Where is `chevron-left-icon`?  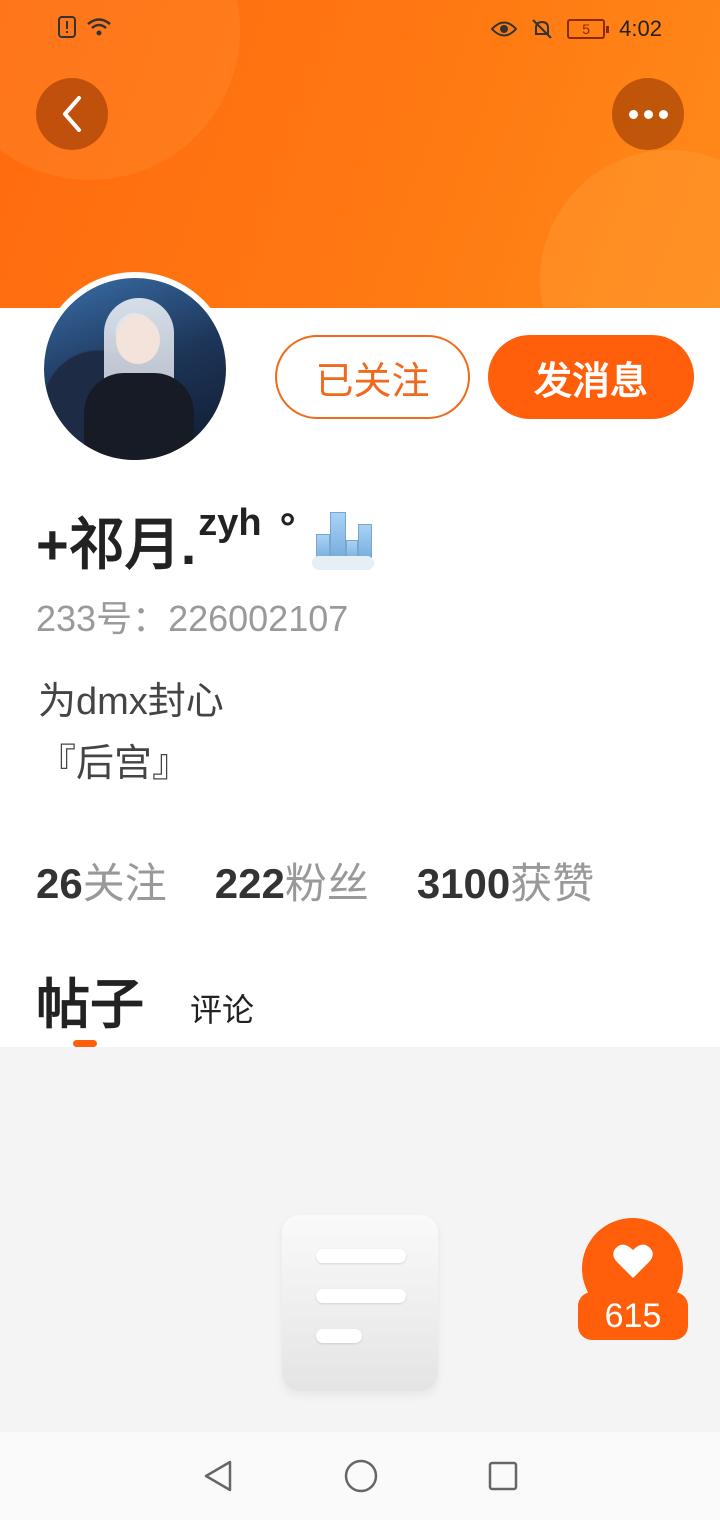
chevron-left-icon is located at coordinates (72, 114).